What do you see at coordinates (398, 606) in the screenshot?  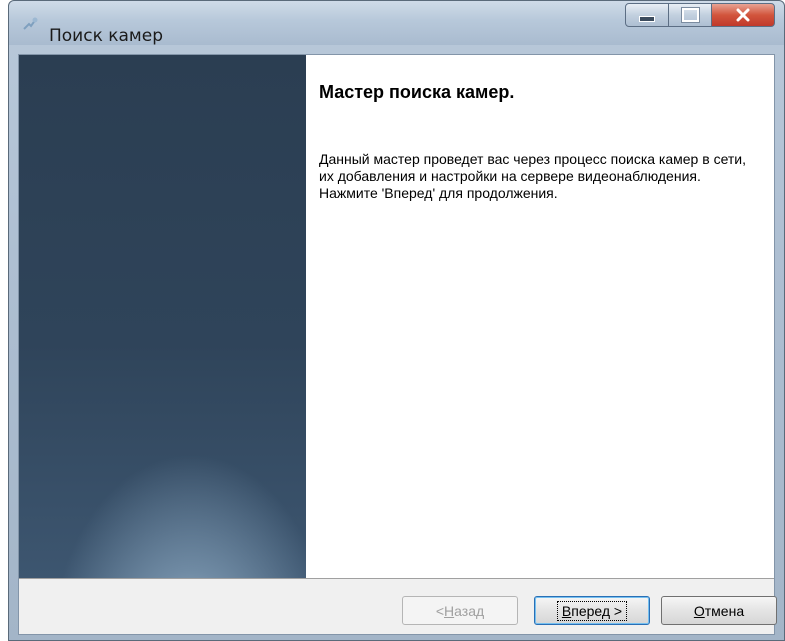 I see `wizard-button-bar: < Назад Вперед > Отмена` at bounding box center [398, 606].